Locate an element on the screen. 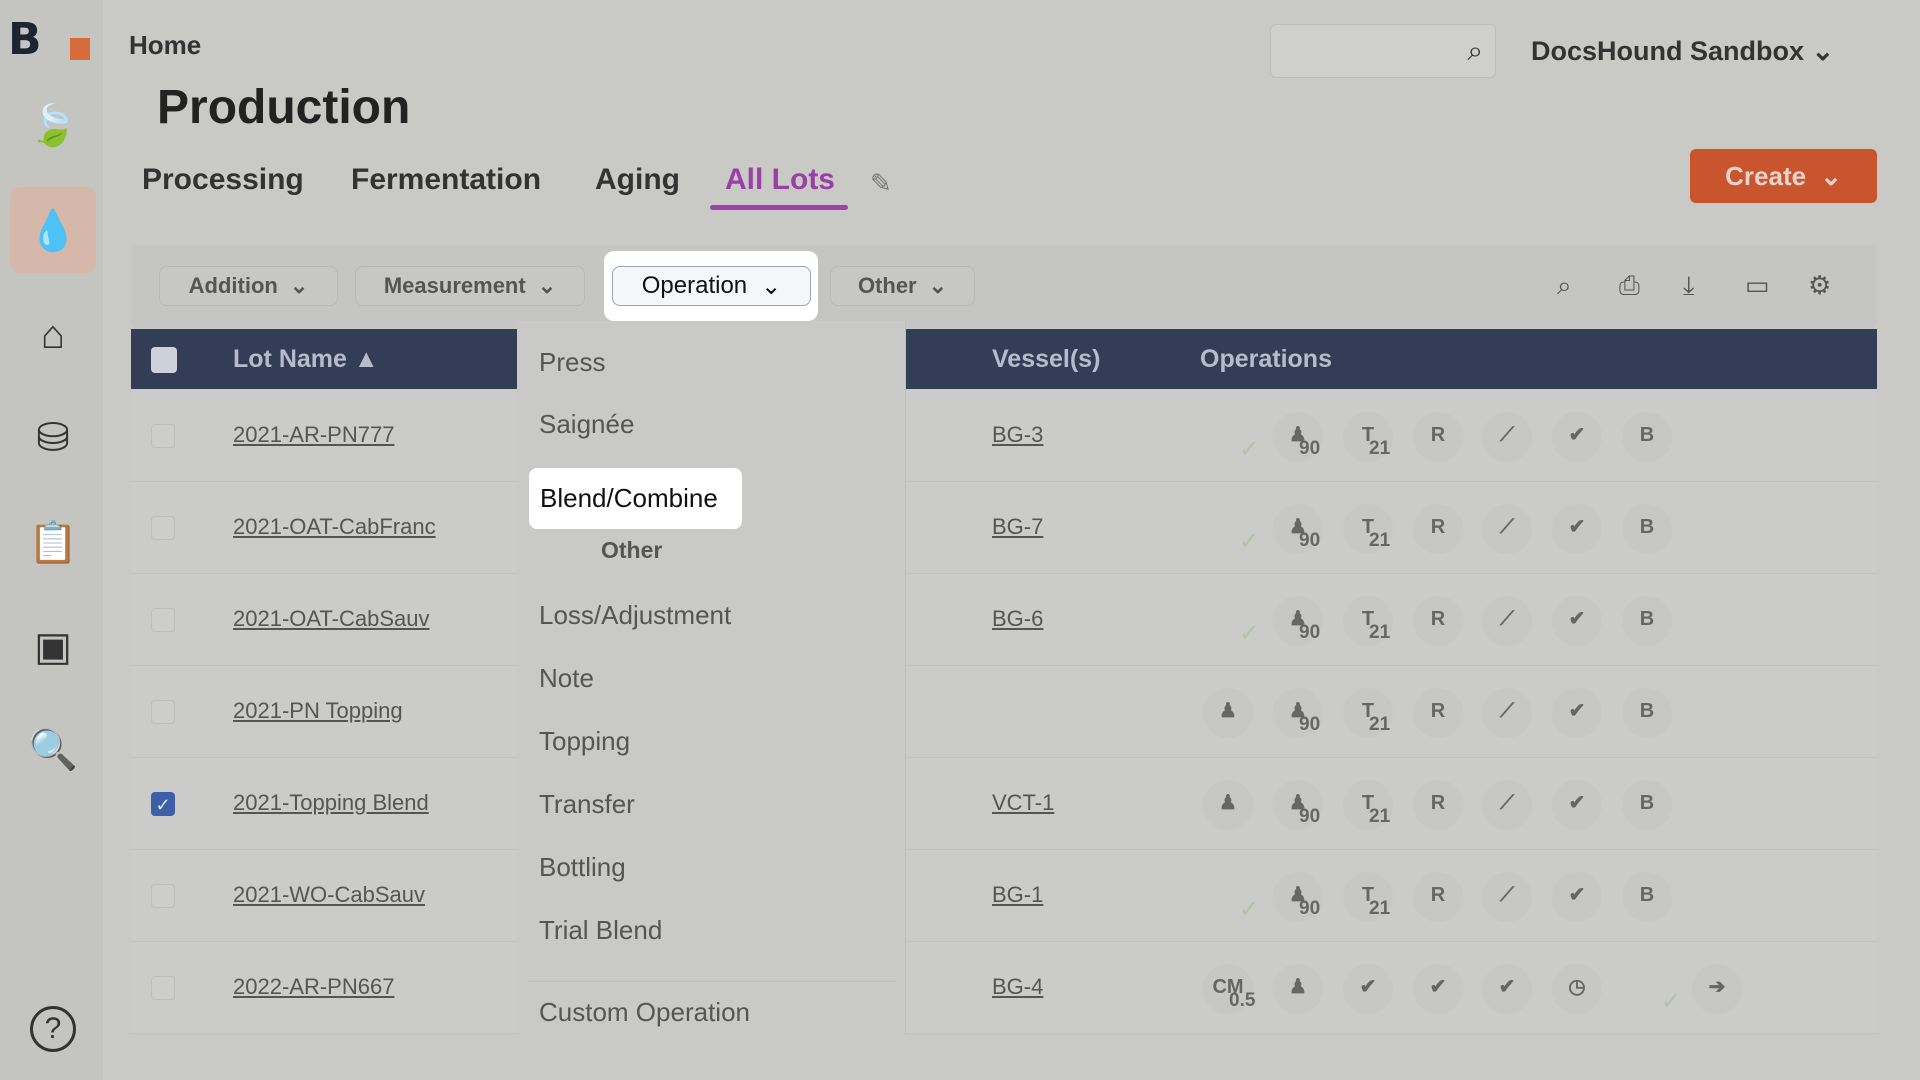  row-checkbox: ✓ is located at coordinates (163, 804).